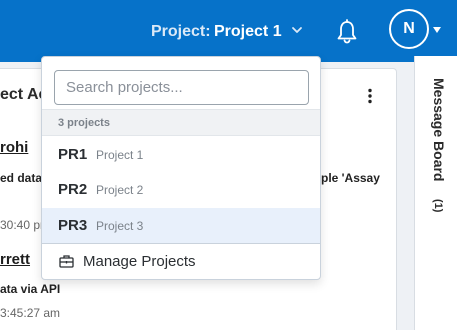 This screenshot has width=457, height=330. I want to click on avatar-initial: N, so click(409, 28).